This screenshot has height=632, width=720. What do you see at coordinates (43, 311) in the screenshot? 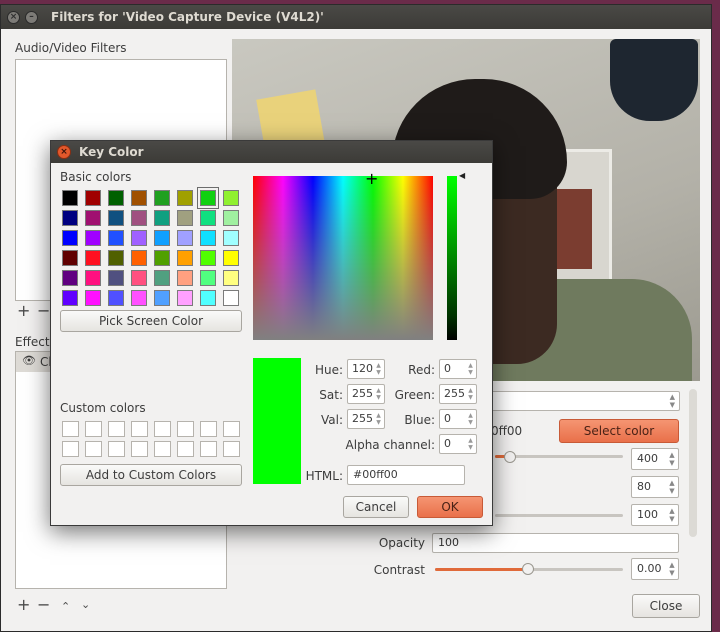
I see `remove-audio-filter-button: −` at bounding box center [43, 311].